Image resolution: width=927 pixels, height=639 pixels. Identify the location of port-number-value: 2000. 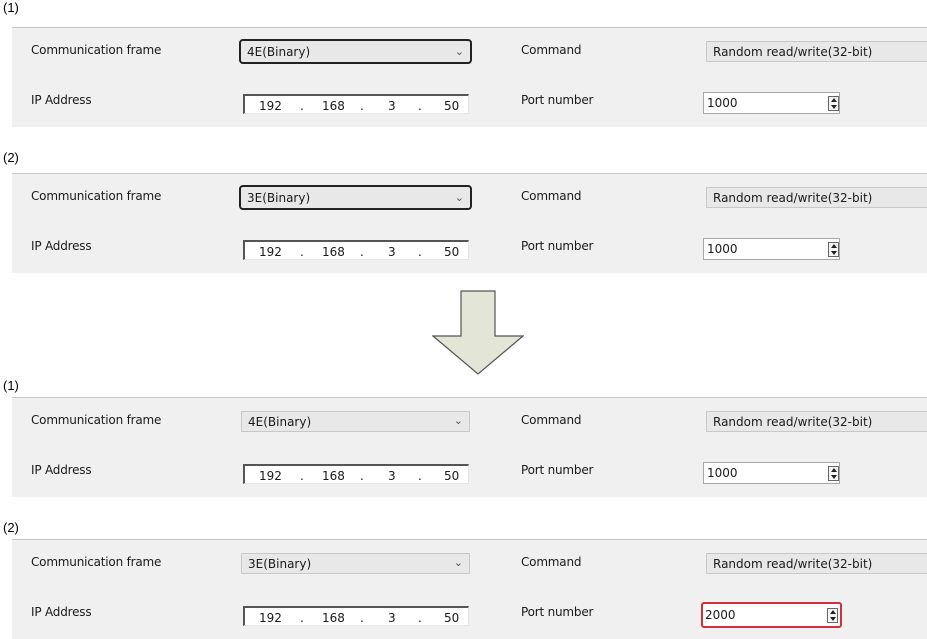
(720, 615).